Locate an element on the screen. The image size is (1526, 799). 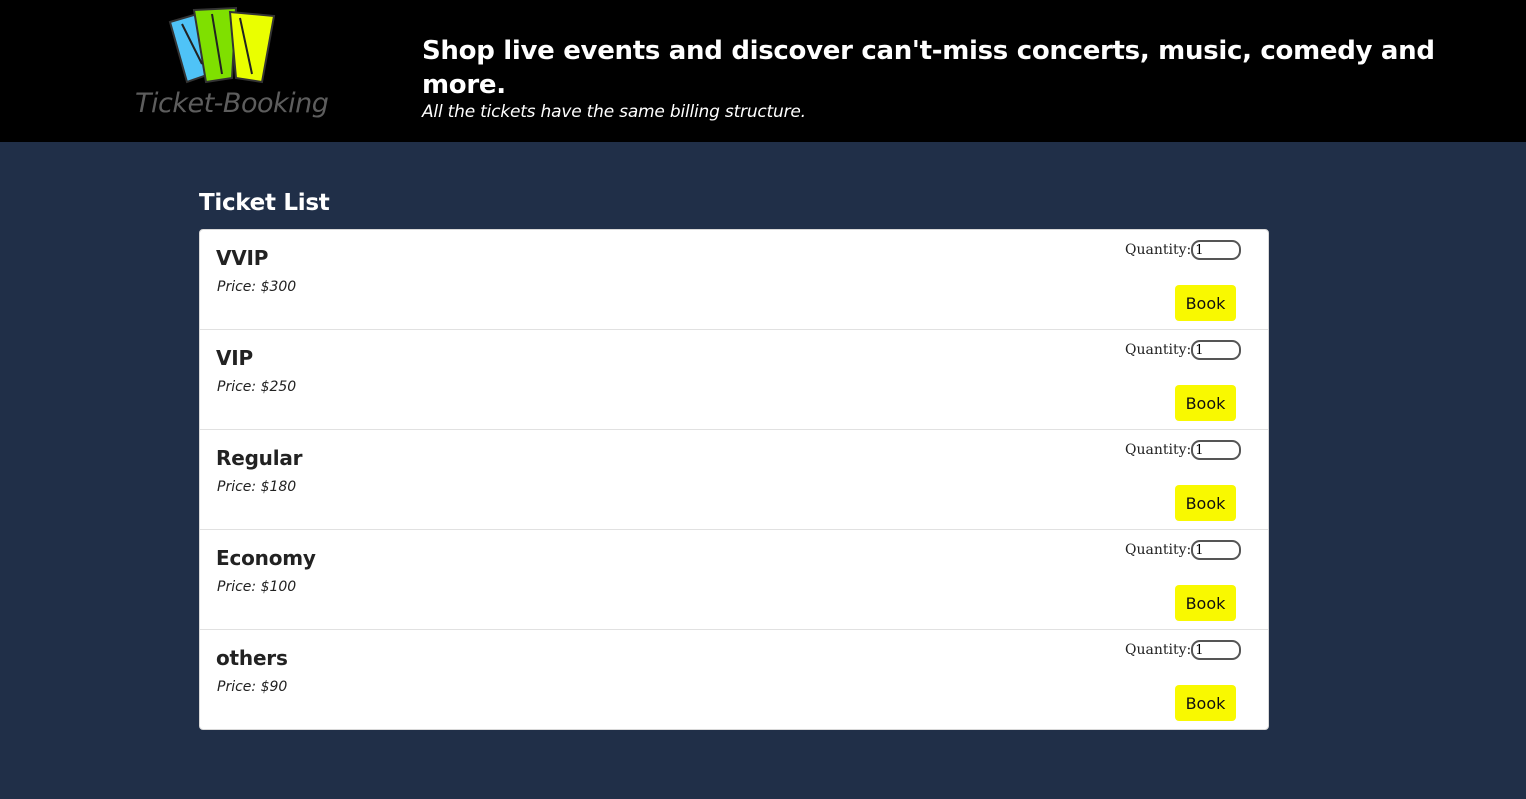
ticket-price: Price: $300 is located at coordinates (257, 287).